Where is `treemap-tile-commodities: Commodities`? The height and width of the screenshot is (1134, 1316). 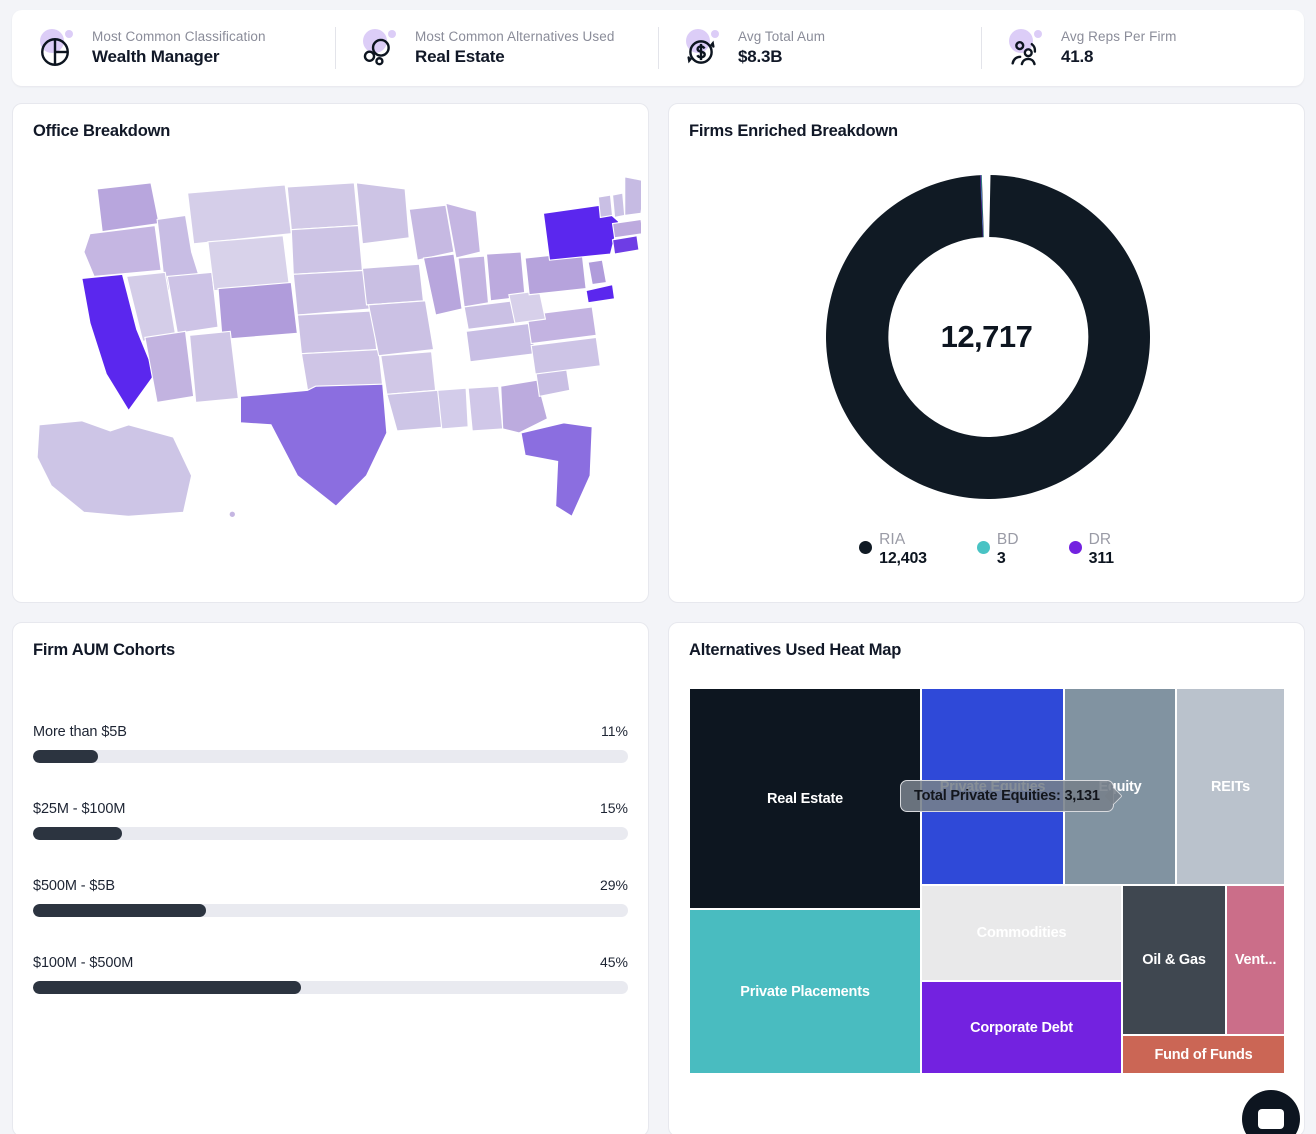
treemap-tile-commodities: Commodities is located at coordinates (1021, 933).